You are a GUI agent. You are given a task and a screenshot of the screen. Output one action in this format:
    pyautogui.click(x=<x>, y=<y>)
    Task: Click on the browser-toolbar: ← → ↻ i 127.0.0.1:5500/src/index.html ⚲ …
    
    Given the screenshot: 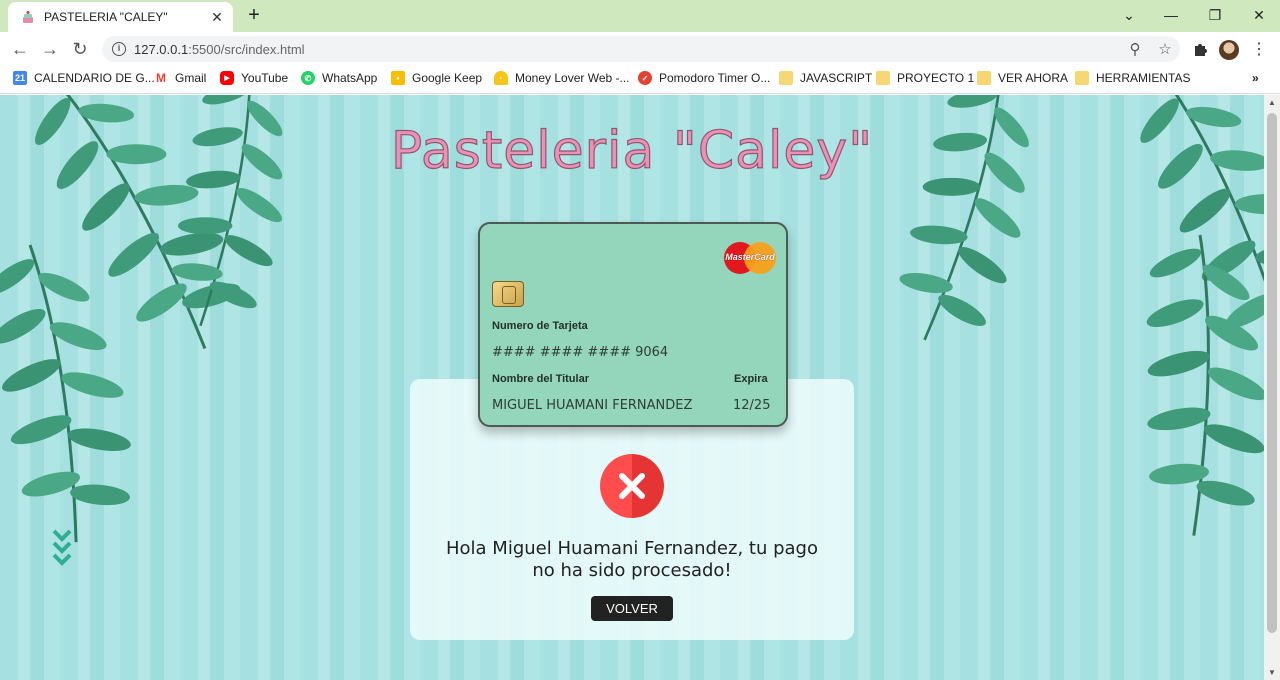 What is the action you would take?
    pyautogui.click(x=640, y=49)
    